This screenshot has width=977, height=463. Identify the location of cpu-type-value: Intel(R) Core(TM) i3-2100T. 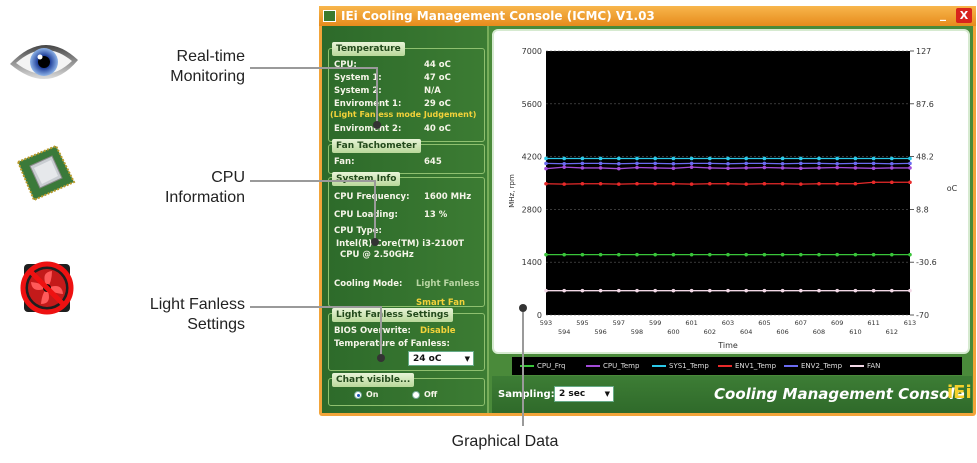
(400, 244).